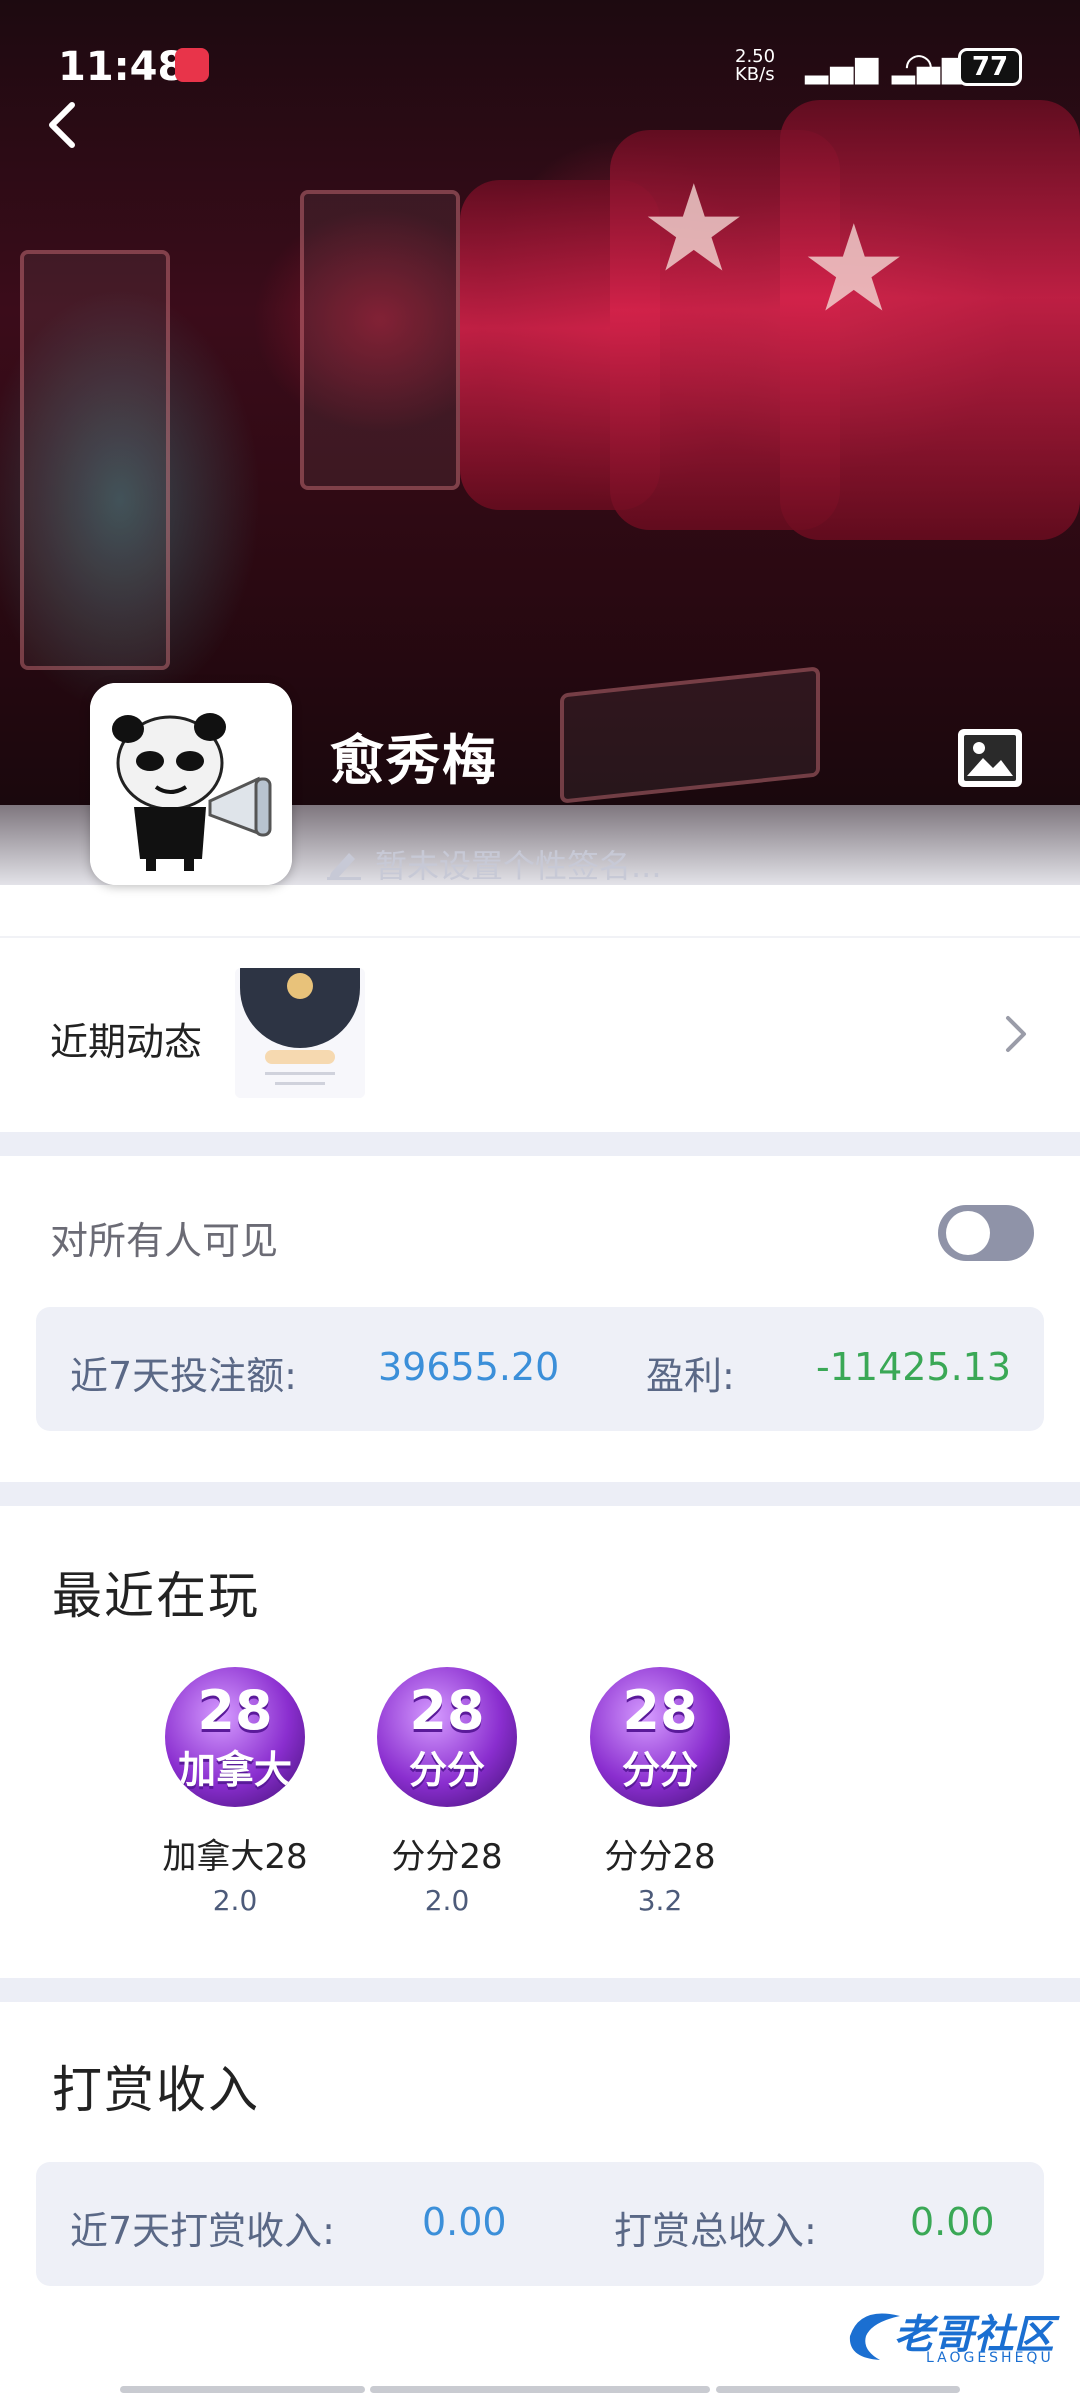 The height and width of the screenshot is (2400, 1080). I want to click on betting-stats-box: 近7天投注额: 39655.20 盈利: -11425.13, so click(540, 1369).